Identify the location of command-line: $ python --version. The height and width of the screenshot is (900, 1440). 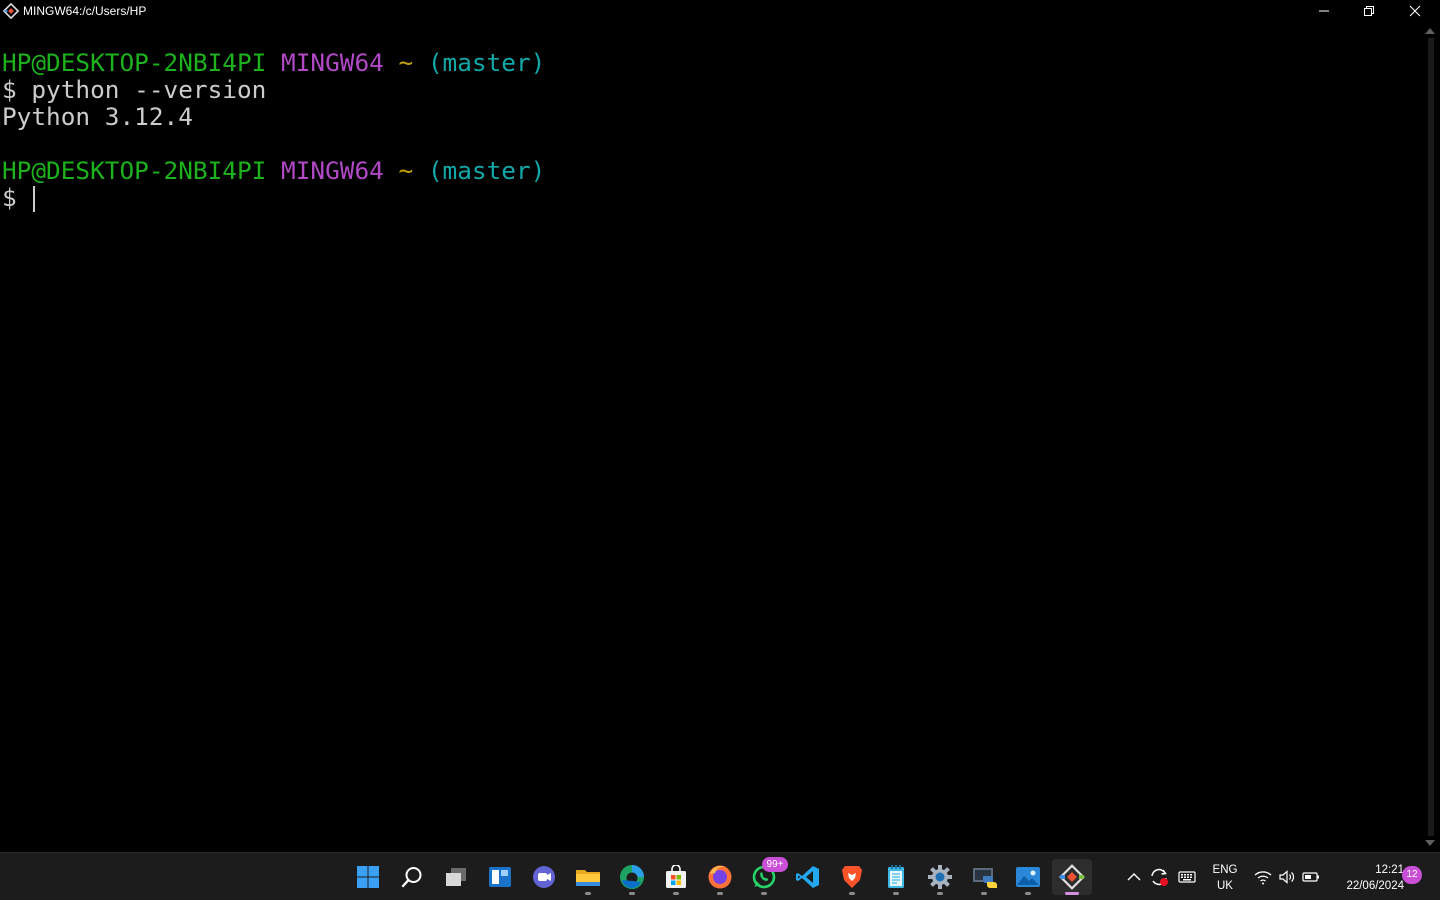
(134, 90).